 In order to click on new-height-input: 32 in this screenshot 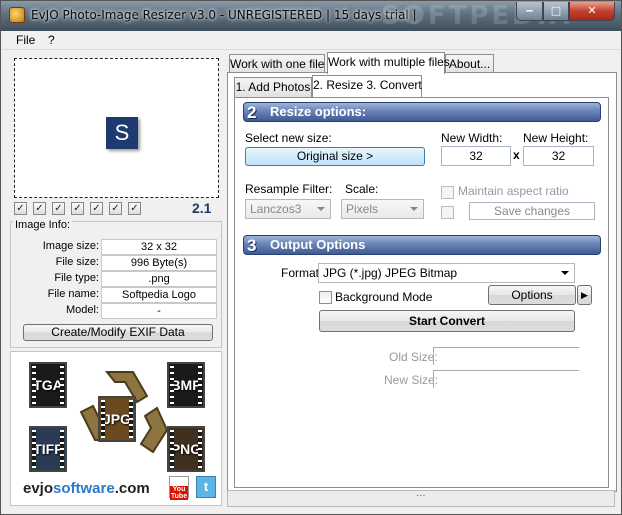, I will do `click(558, 156)`.